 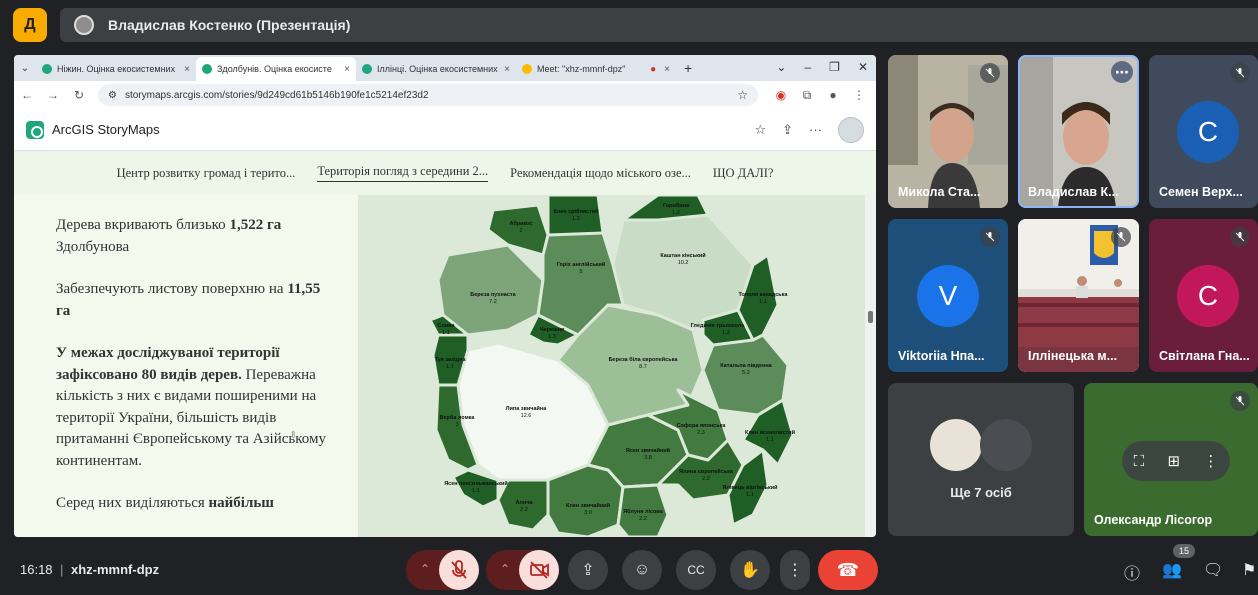 What do you see at coordinates (436, 69) in the screenshot?
I see `tab-illintsi: Іллінці. Оцінка екосистемних ×` at bounding box center [436, 69].